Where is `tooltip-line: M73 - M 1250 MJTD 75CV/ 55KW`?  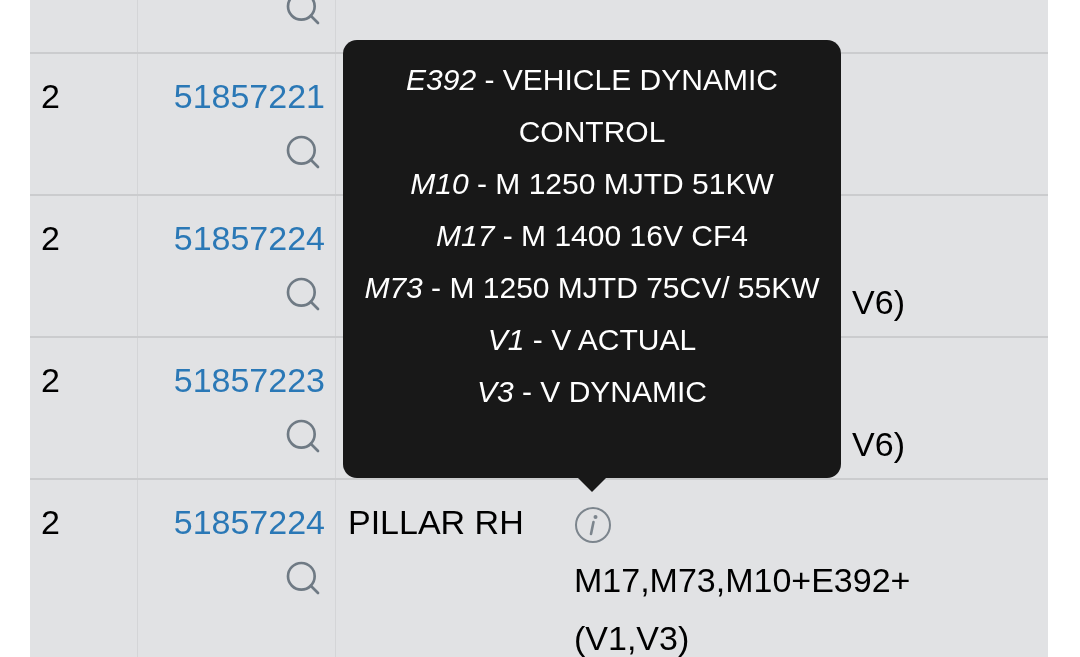 tooltip-line: M73 - M 1250 MJTD 75CV/ 55KW is located at coordinates (592, 288).